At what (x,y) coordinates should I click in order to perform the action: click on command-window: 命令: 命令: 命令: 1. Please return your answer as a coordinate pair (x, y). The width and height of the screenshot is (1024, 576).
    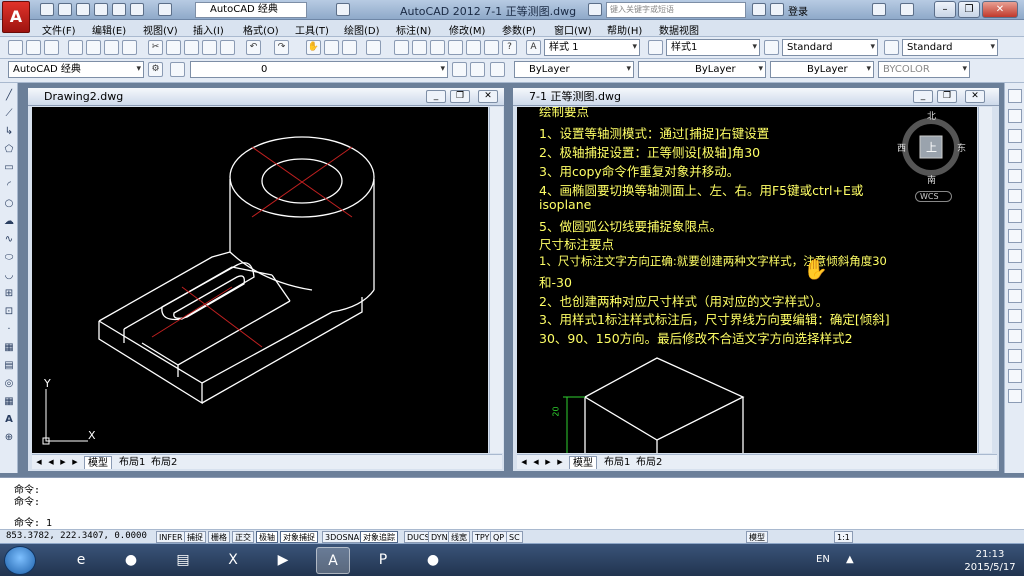
    Looking at the image, I should click on (512, 503).